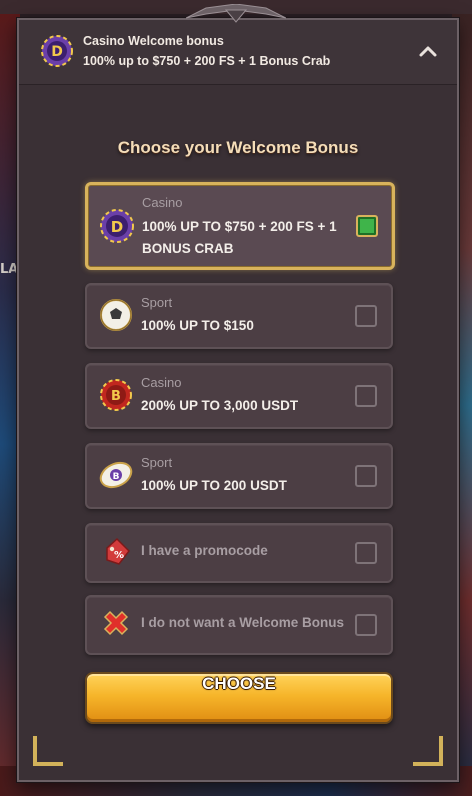 This screenshot has width=472, height=796. Describe the element at coordinates (204, 550) in the screenshot. I see `option-label: I have a promocode` at that location.